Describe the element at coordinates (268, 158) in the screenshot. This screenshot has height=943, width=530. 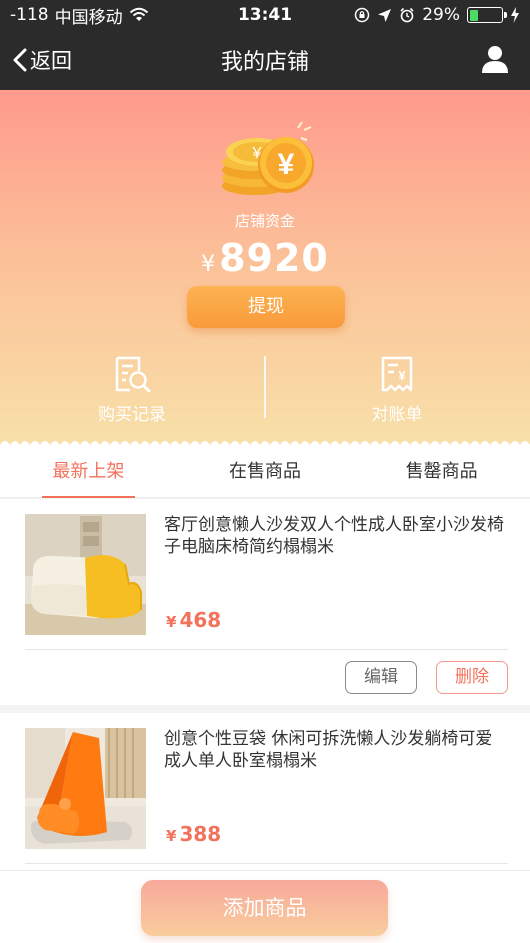
I see `coins-icon: ¥ ¥` at that location.